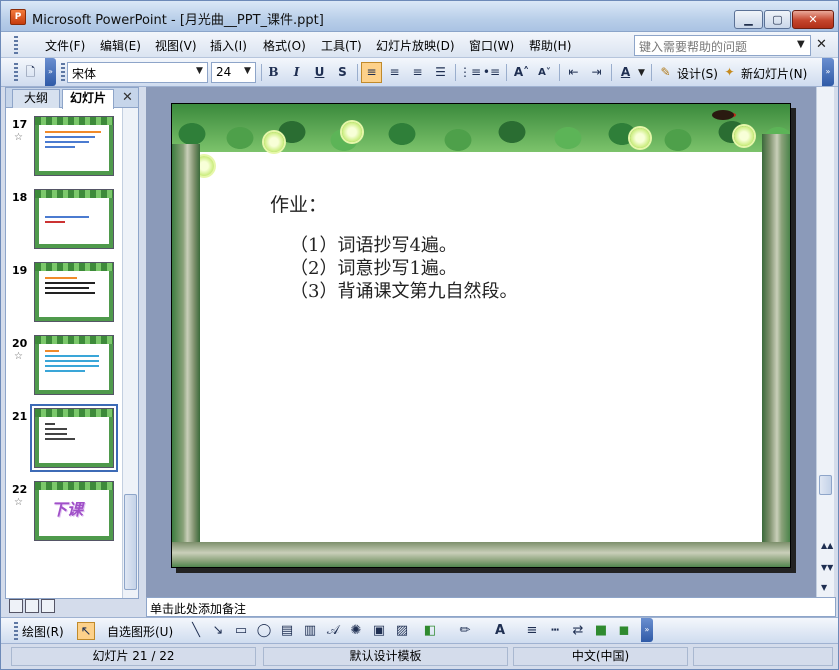 The height and width of the screenshot is (670, 839). Describe the element at coordinates (641, 73) in the screenshot. I see `font-color-dropdown-icon: ▼` at that location.